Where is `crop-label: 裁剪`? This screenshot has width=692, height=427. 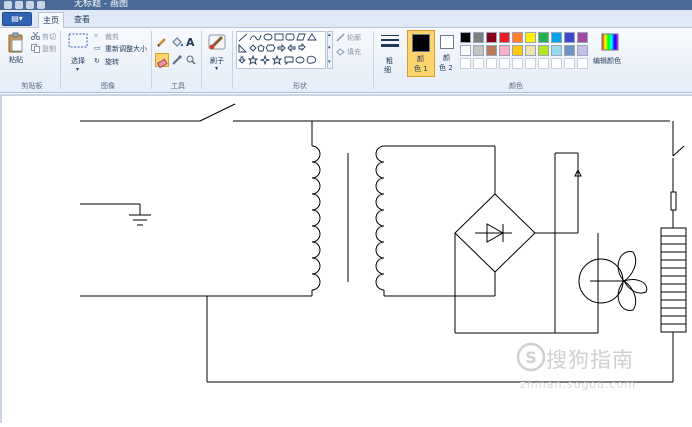 crop-label: 裁剪 is located at coordinates (112, 37).